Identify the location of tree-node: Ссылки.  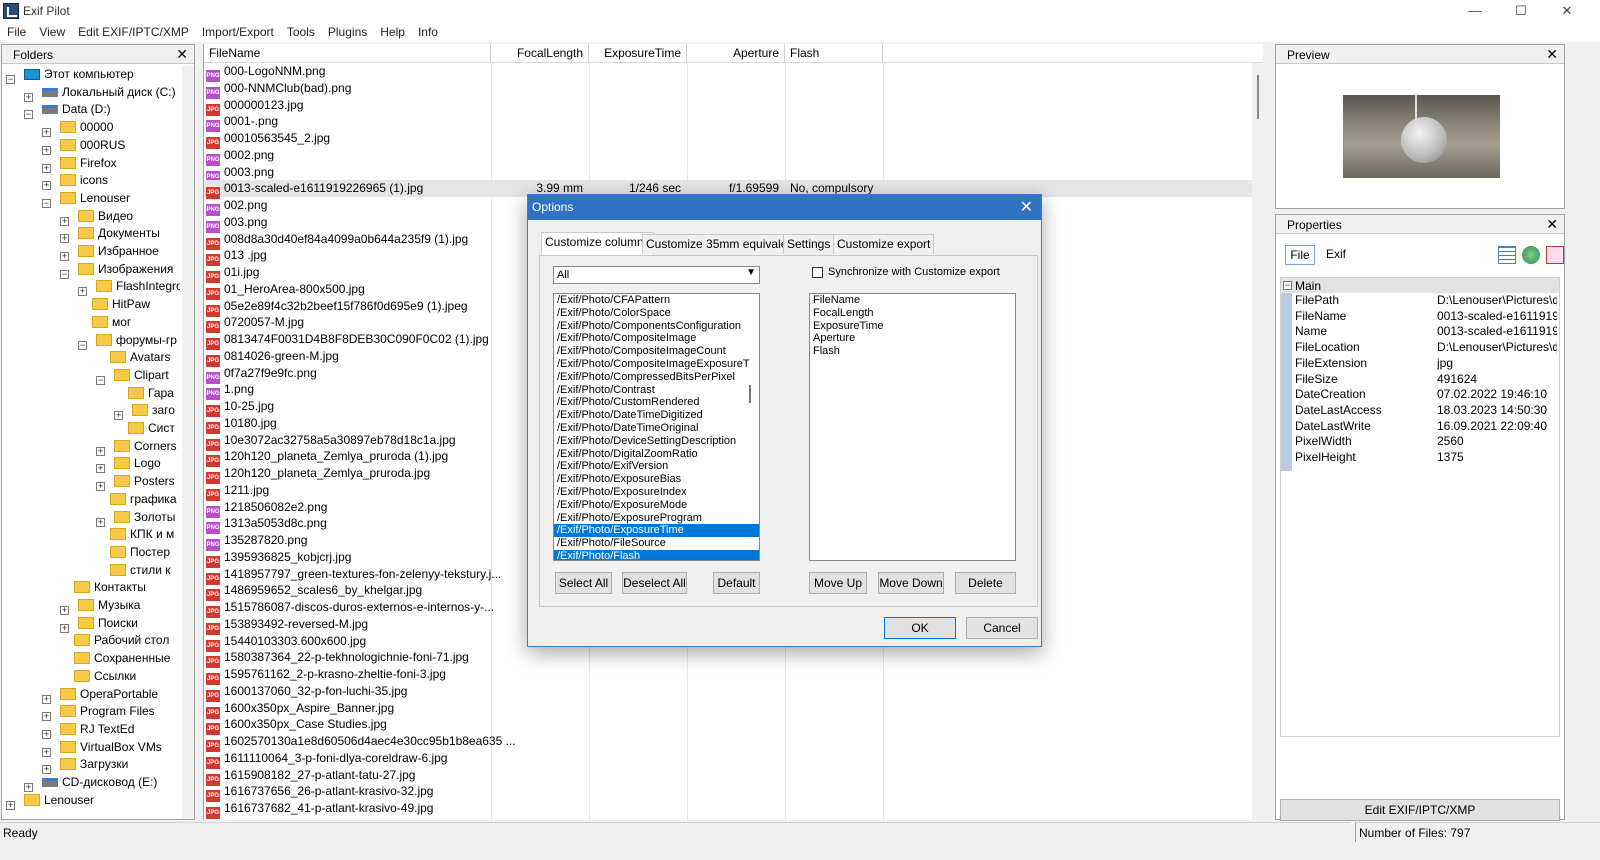
(100, 676).